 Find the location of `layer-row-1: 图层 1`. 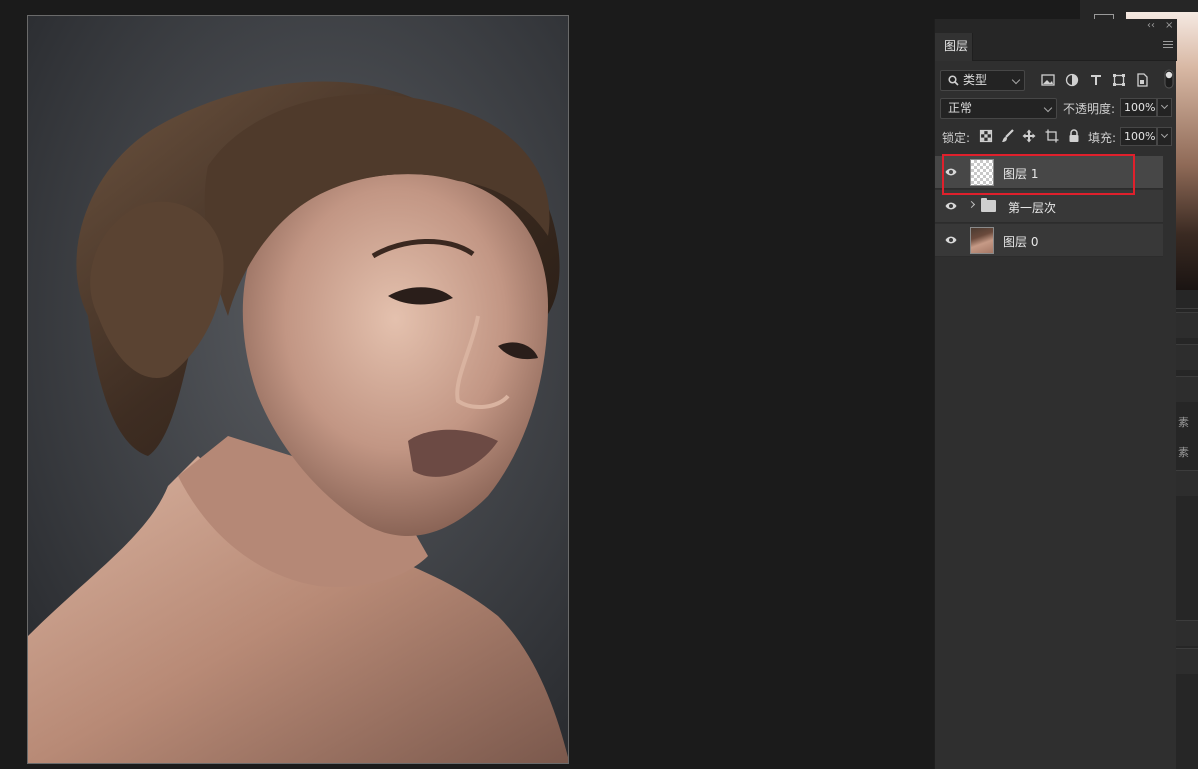

layer-row-1: 图层 1 is located at coordinates (1049, 172).